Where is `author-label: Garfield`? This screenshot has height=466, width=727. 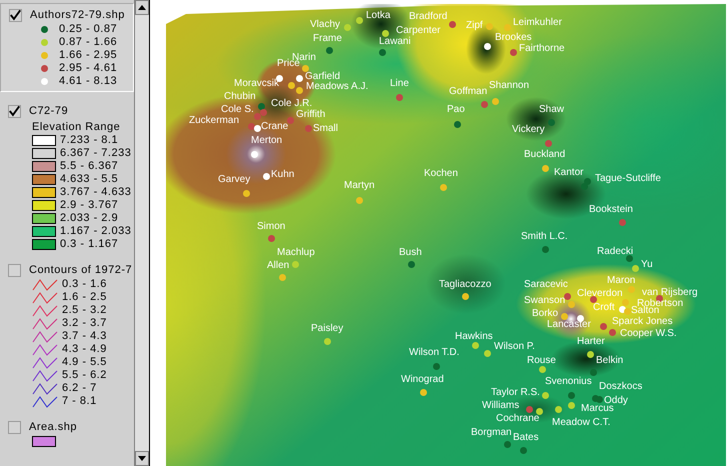 author-label: Garfield is located at coordinates (322, 77).